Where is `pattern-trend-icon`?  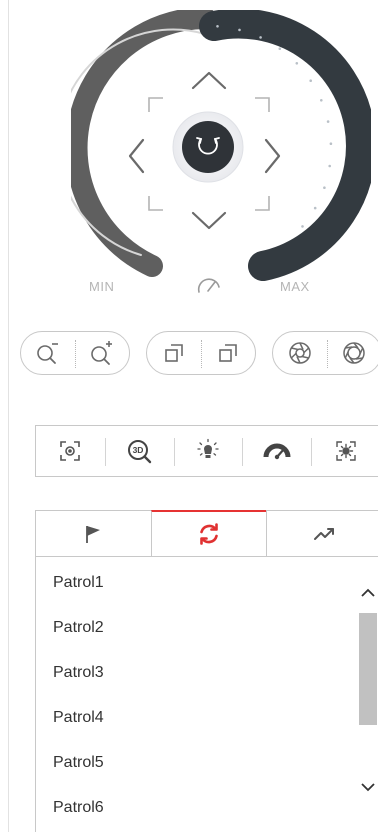
pattern-trend-icon is located at coordinates (323, 533).